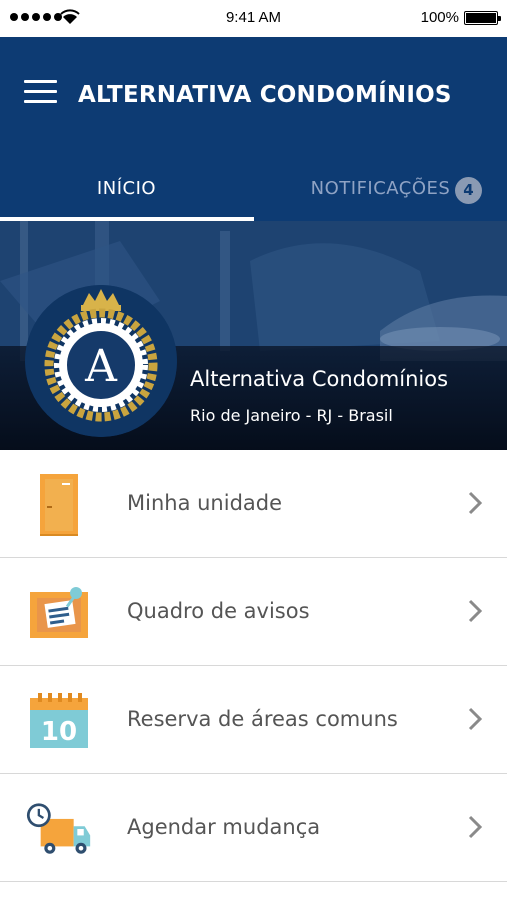 This screenshot has width=507, height=900. What do you see at coordinates (218, 611) in the screenshot?
I see `menu-item-label: Quadro de avisos` at bounding box center [218, 611].